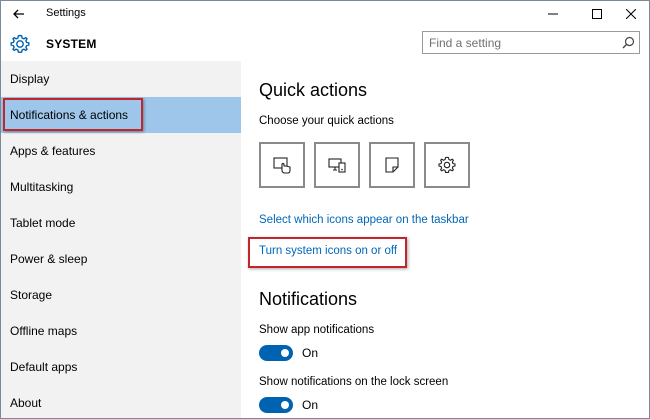 The height and width of the screenshot is (419, 650). I want to click on maximize-button, so click(597, 14).